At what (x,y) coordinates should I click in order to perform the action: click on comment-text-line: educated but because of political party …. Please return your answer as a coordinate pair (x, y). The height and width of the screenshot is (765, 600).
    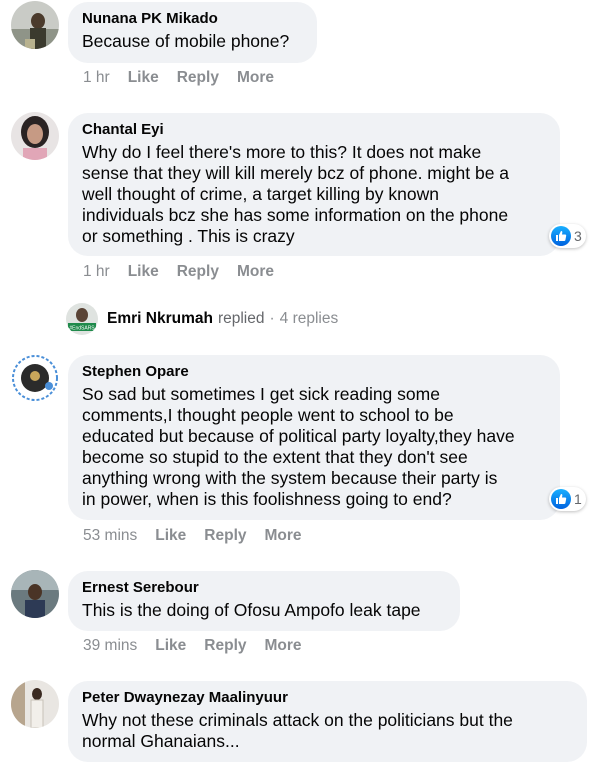
    Looking at the image, I should click on (298, 436).